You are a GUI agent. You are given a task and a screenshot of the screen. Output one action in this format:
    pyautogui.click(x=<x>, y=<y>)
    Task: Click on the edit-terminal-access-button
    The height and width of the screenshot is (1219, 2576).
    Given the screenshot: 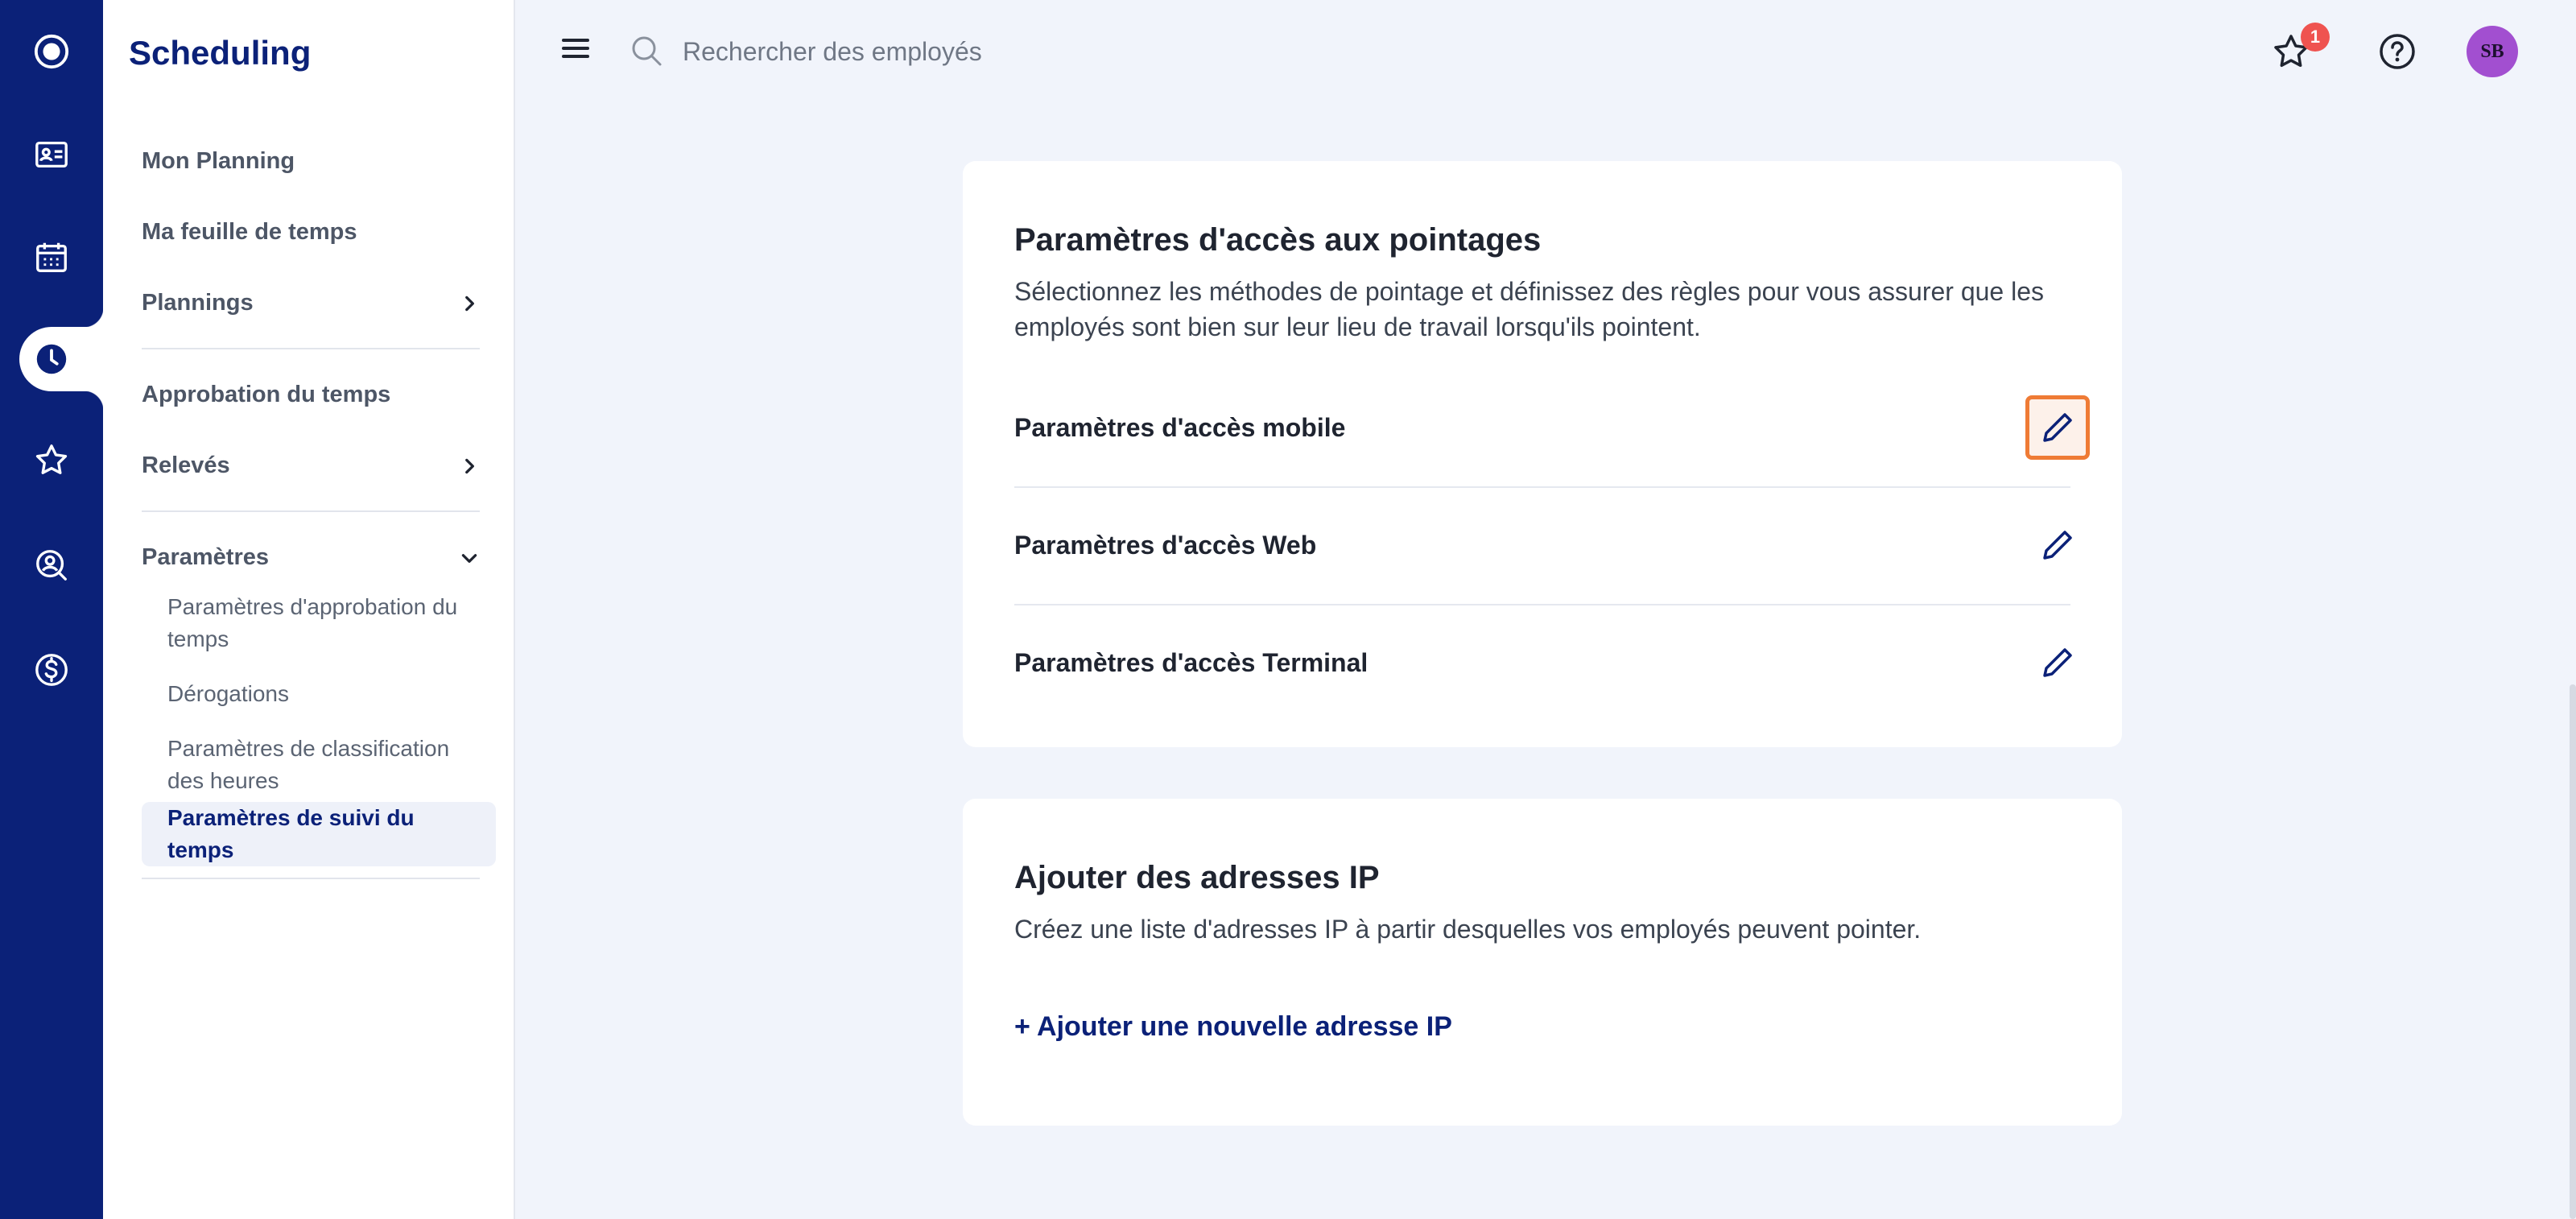 What is the action you would take?
    pyautogui.click(x=2057, y=662)
    